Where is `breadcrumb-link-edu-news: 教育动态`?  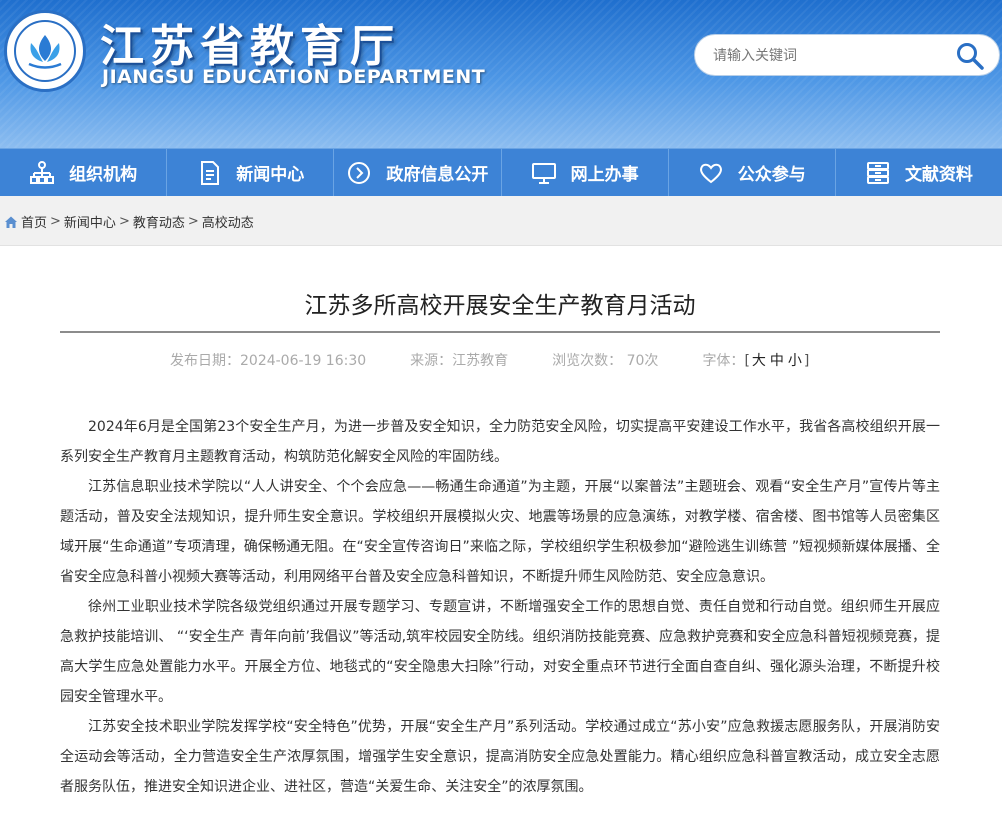 breadcrumb-link-edu-news: 教育动态 is located at coordinates (159, 221).